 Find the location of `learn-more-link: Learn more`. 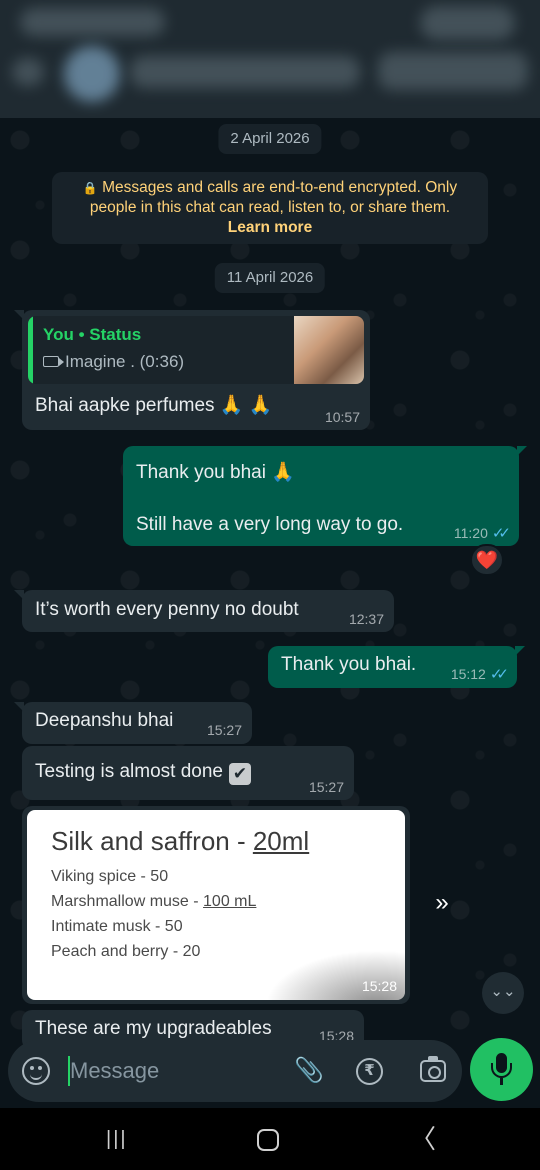

learn-more-link: Learn more is located at coordinates (270, 228).